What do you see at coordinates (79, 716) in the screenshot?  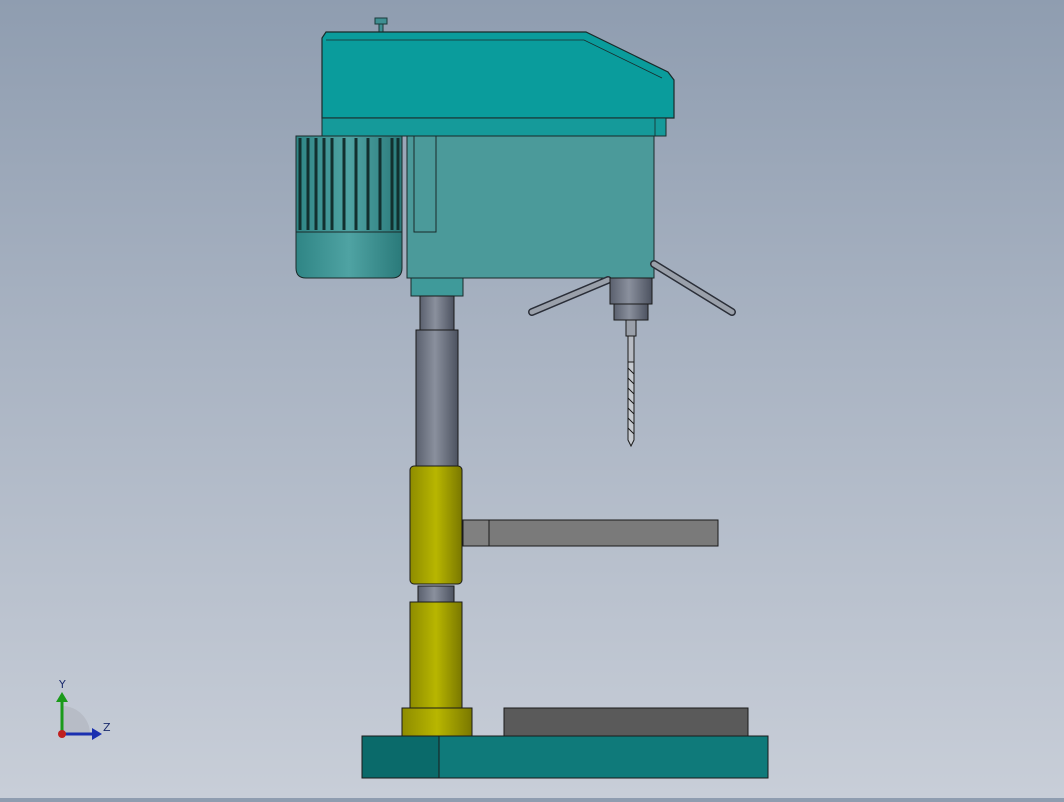 I see `view-triad` at bounding box center [79, 716].